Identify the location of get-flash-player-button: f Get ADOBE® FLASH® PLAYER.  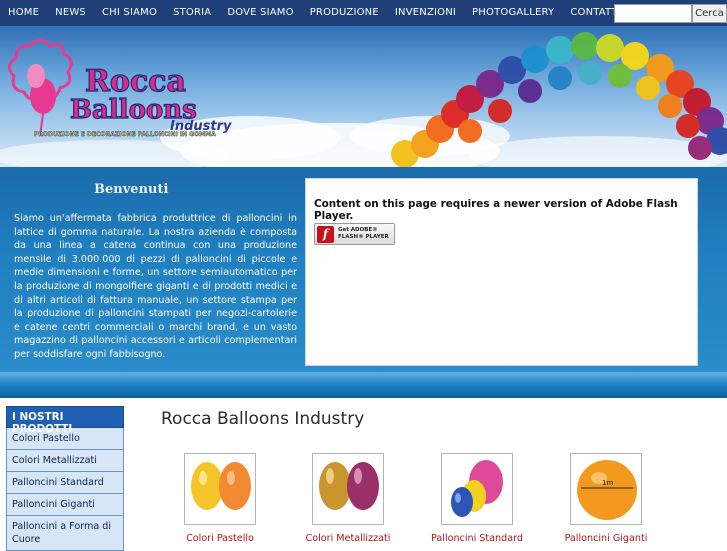
(354, 234).